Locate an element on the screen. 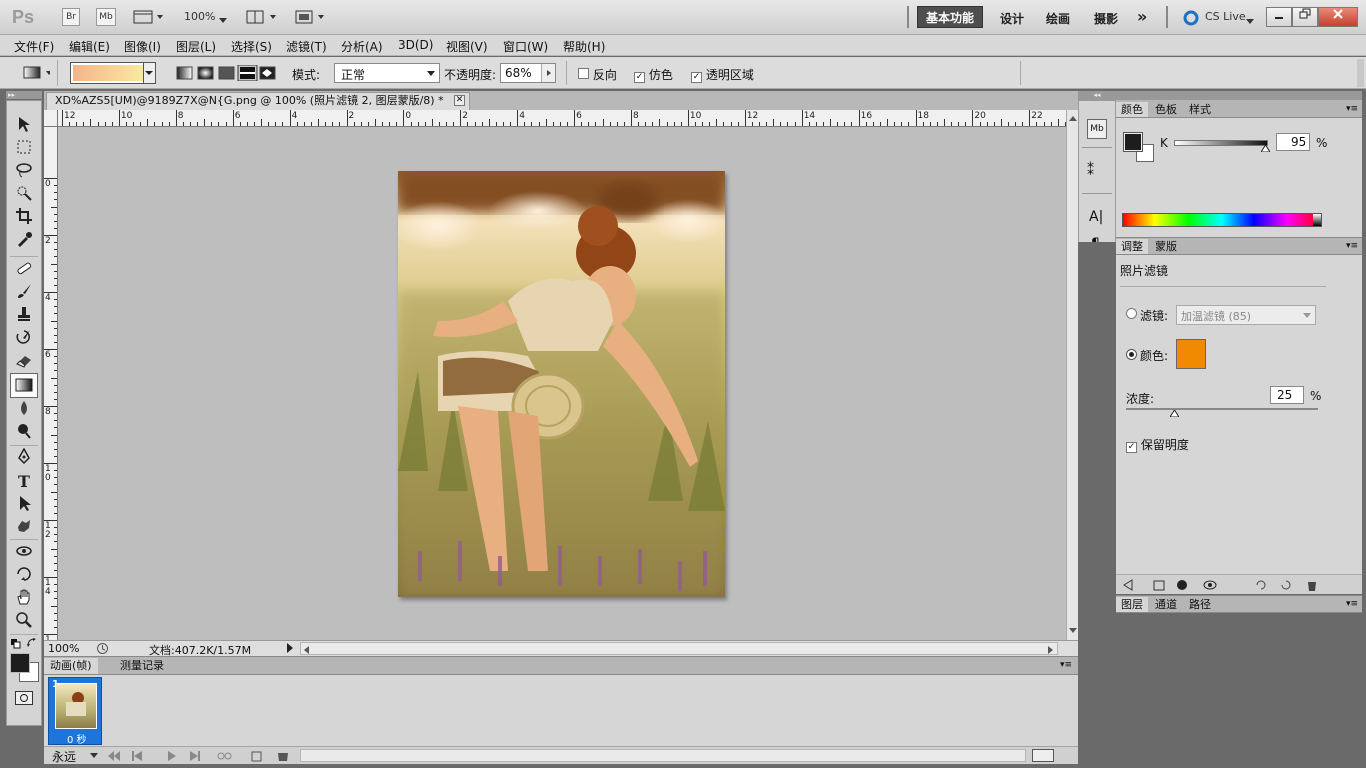 This screenshot has height=768, width=1366. type-tool-icon: T is located at coordinates (24, 482).